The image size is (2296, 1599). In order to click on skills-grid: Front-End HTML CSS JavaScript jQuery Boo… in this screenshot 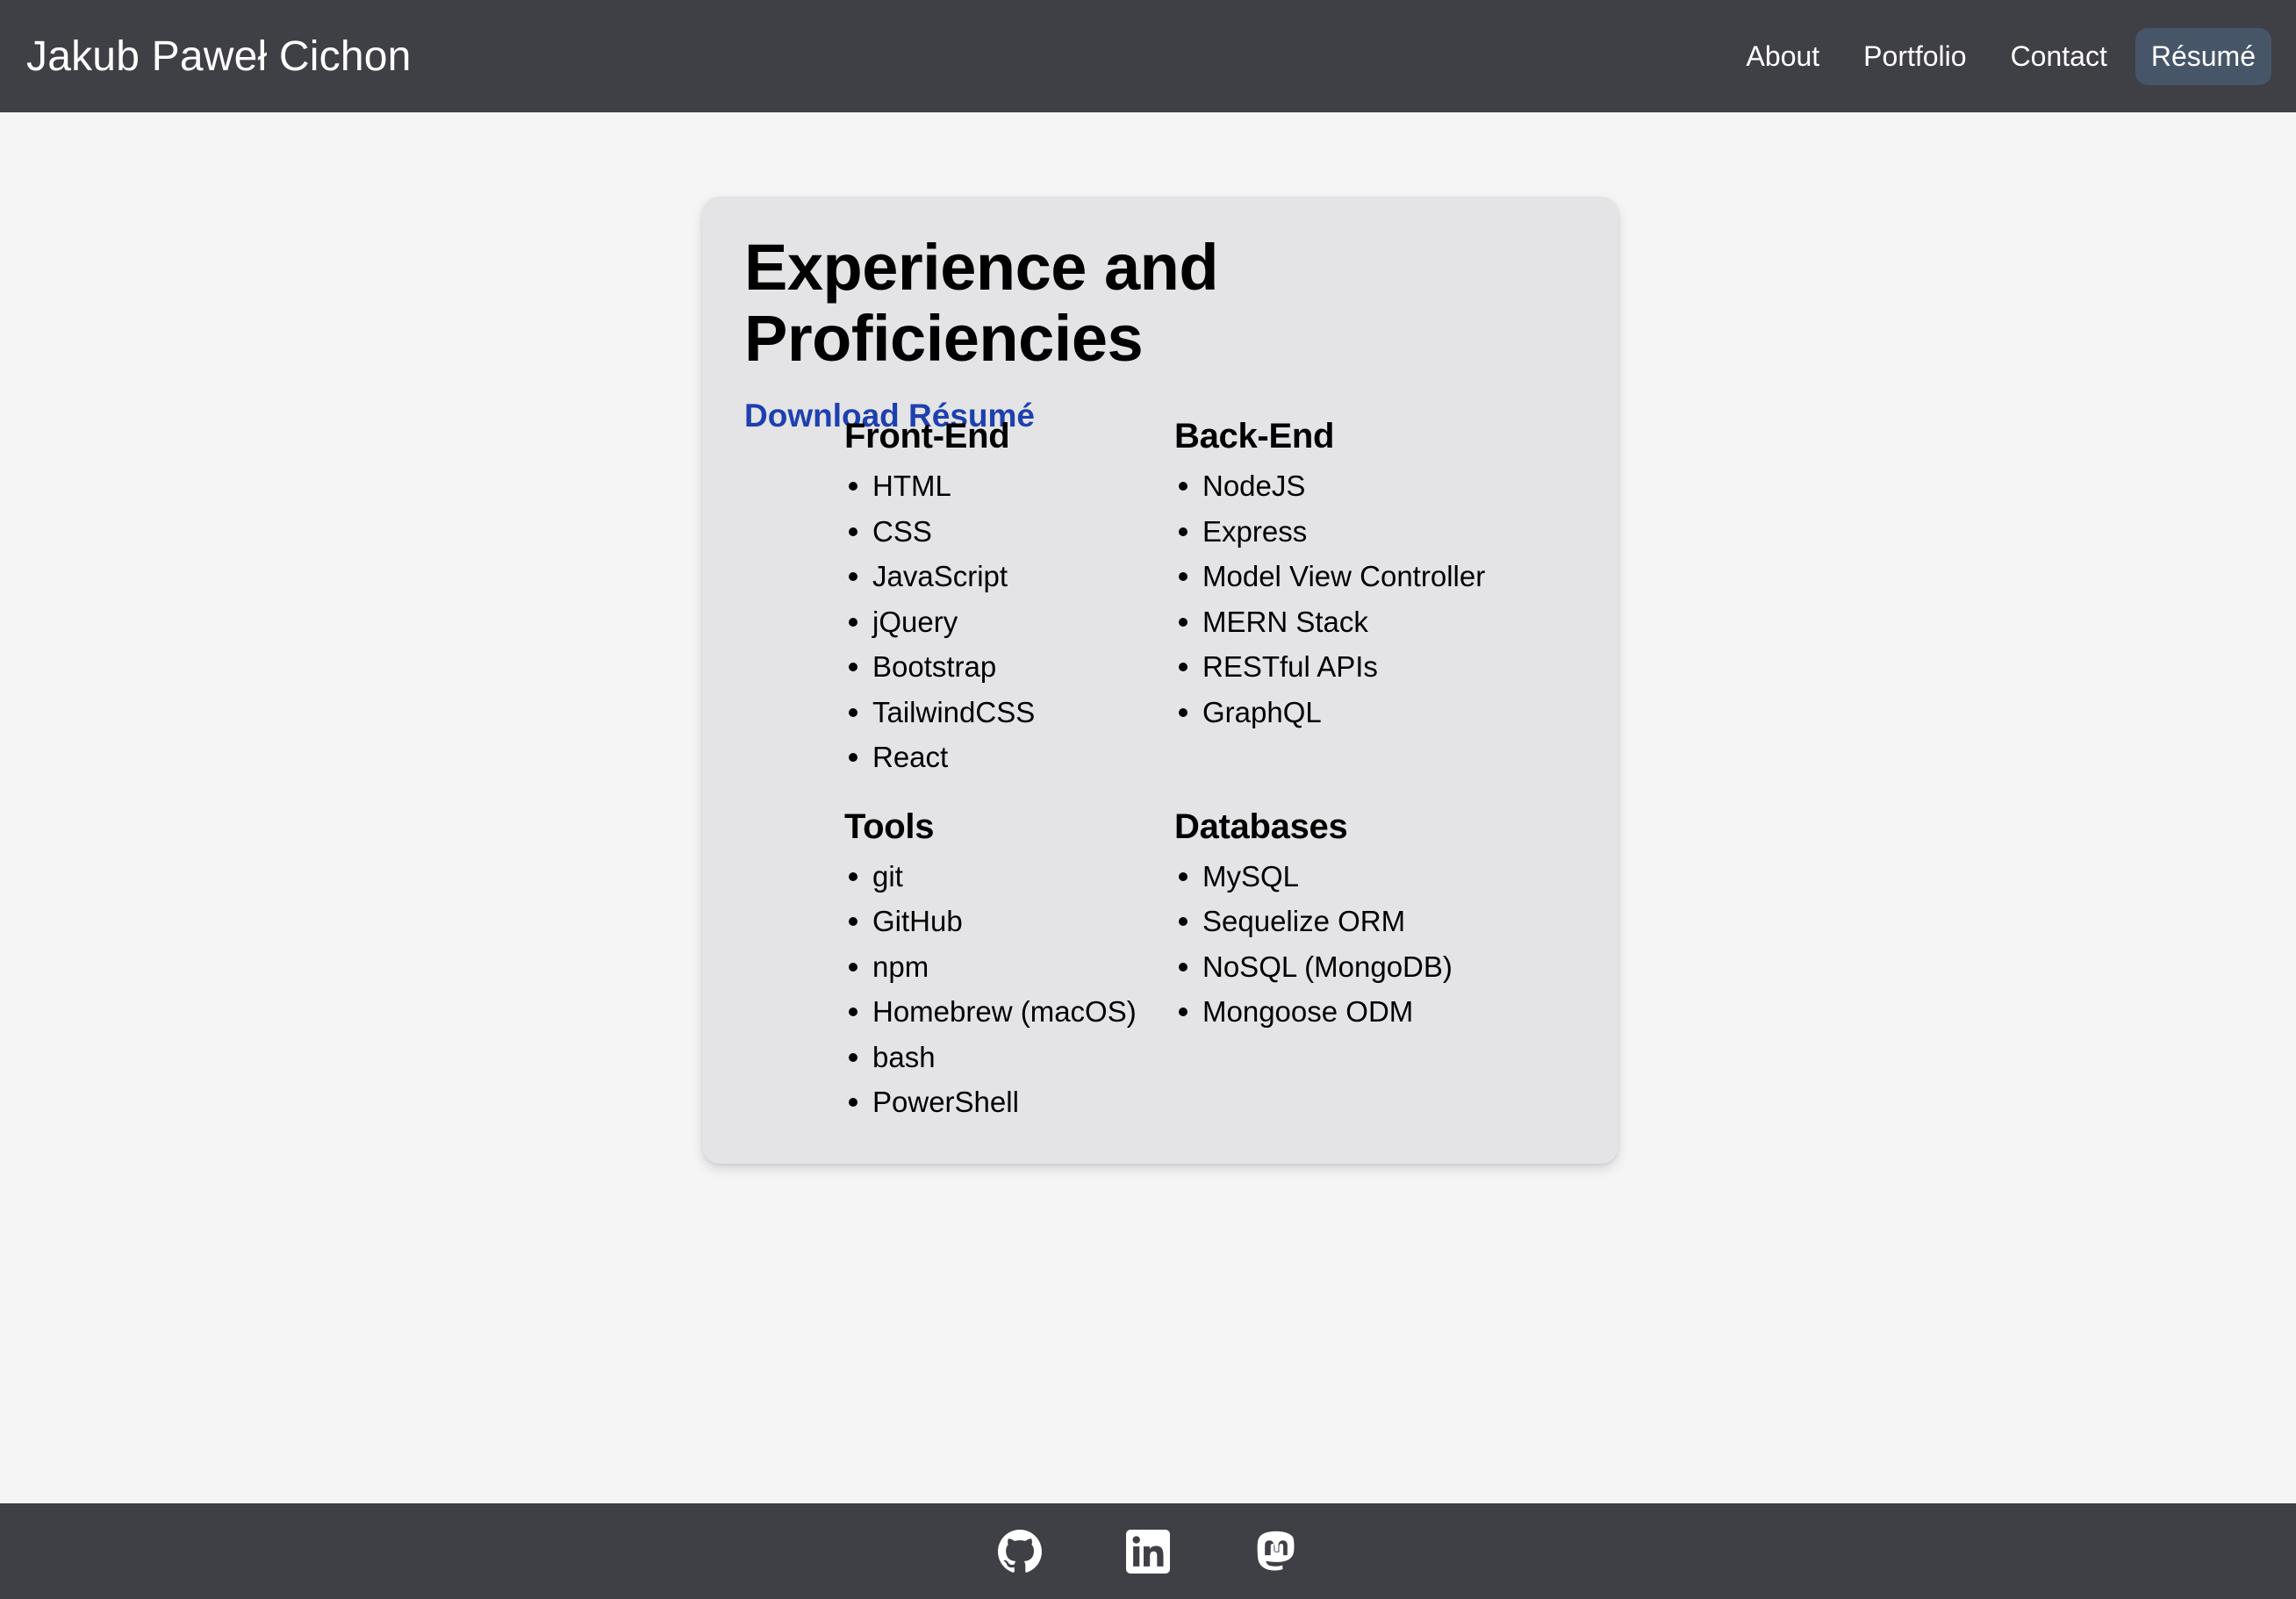, I will do `click(1174, 770)`.